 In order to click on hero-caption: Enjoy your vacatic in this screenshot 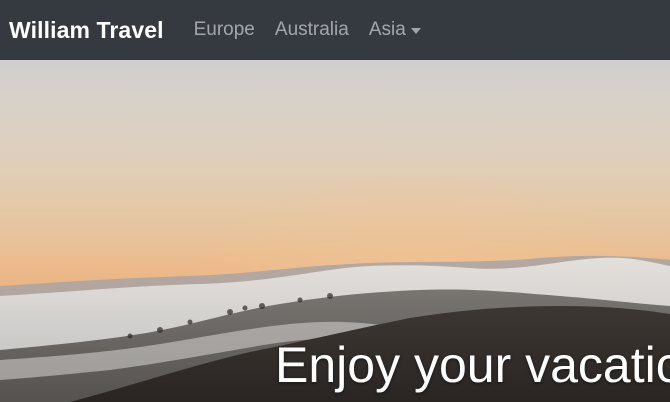, I will do `click(472, 365)`.